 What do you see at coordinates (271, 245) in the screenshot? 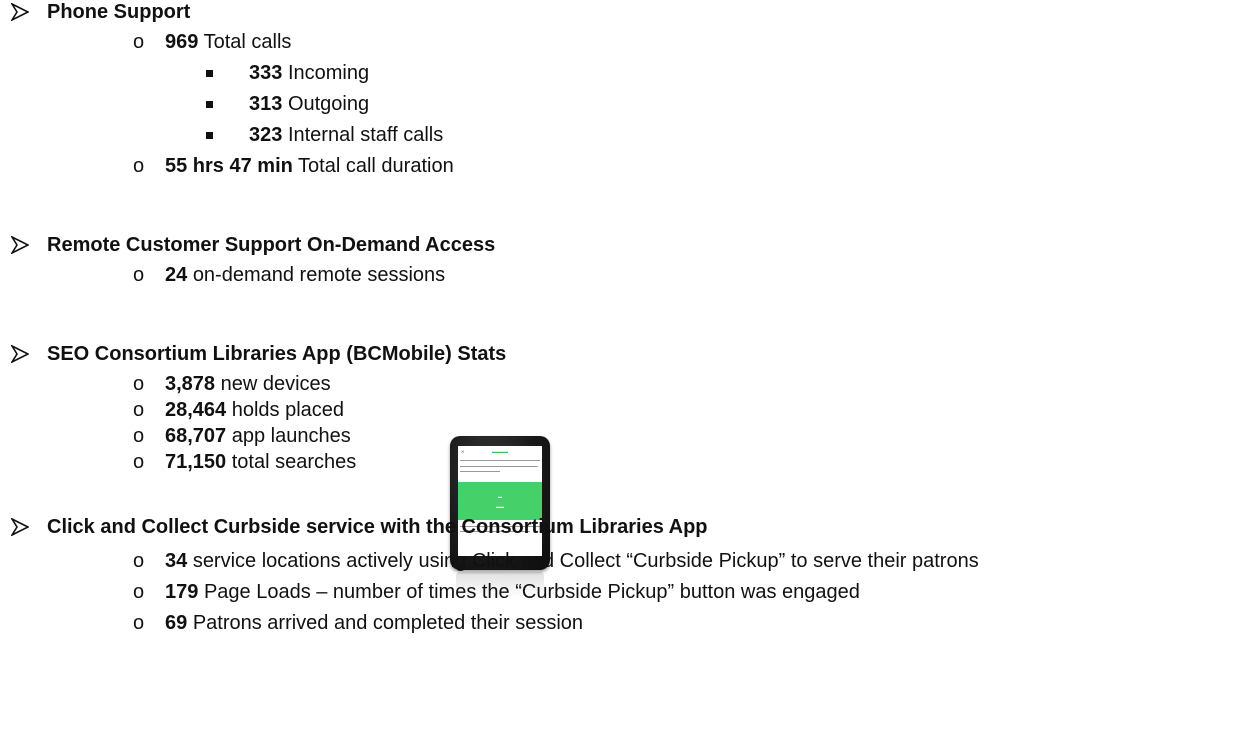
I see `section-title-remote-support: Remote Customer Support On-Demand Access` at bounding box center [271, 245].